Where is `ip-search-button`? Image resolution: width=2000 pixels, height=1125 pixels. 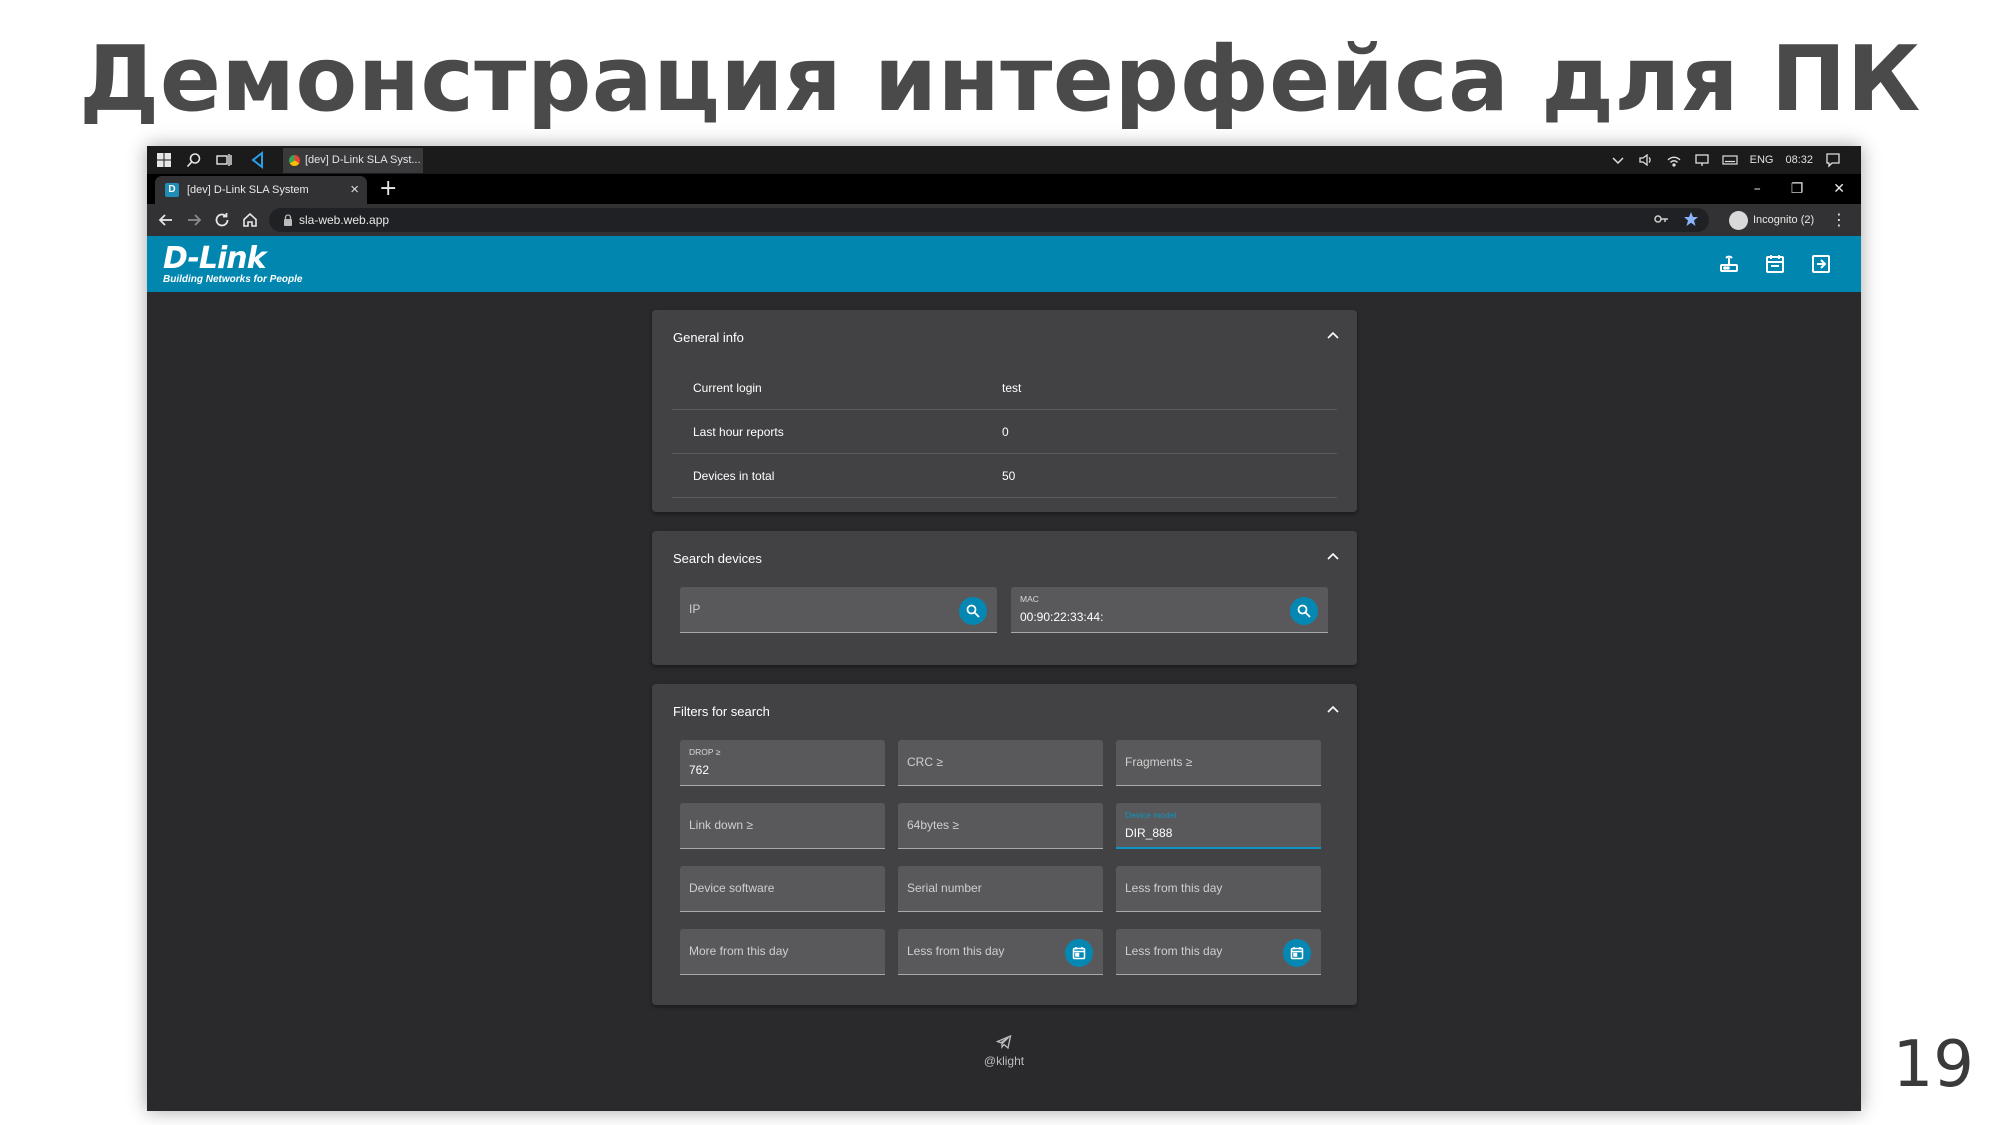 ip-search-button is located at coordinates (973, 611).